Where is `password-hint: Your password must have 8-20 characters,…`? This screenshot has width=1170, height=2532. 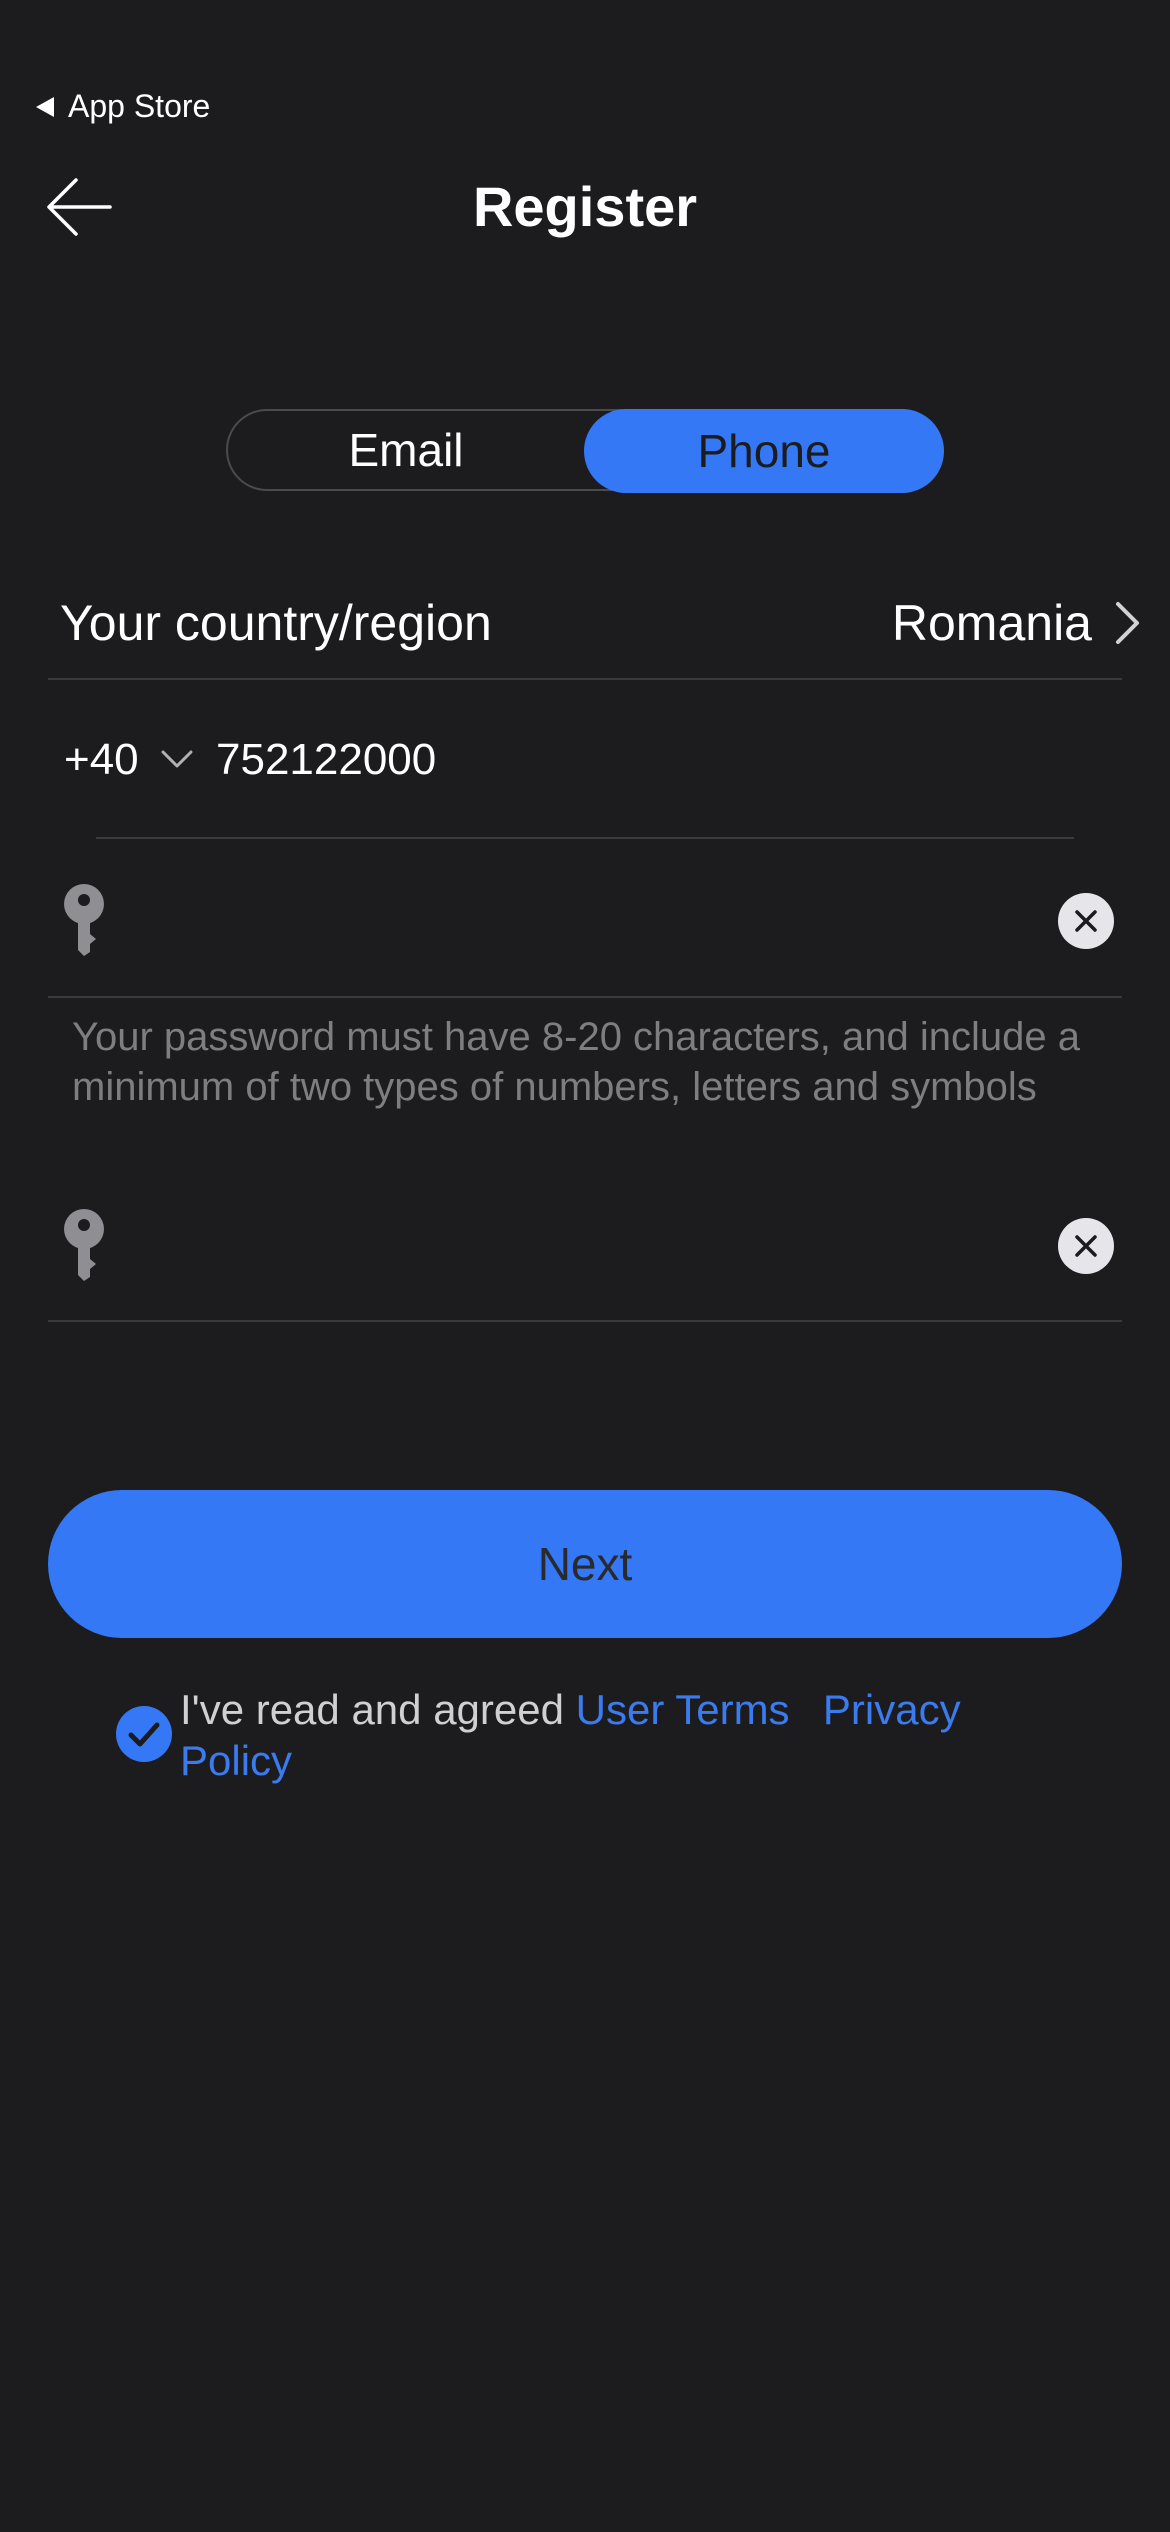
password-hint: Your password must have 8-20 characters,… is located at coordinates (576, 1062).